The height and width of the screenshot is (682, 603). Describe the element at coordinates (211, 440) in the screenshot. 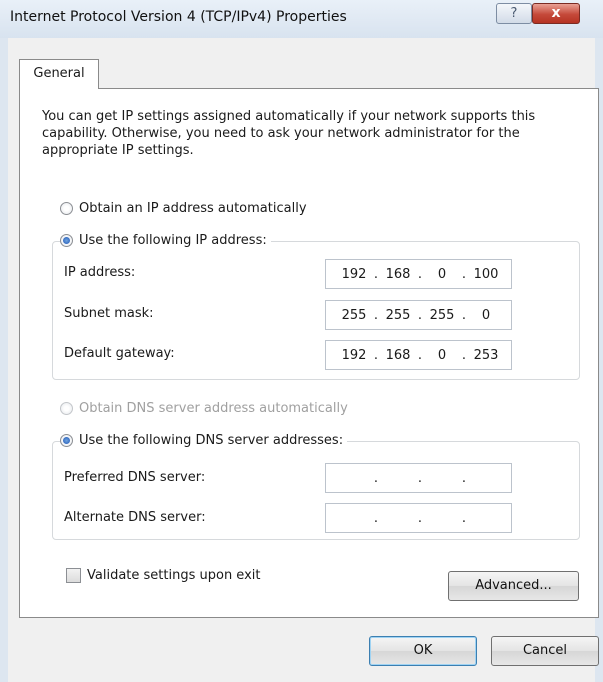

I see `use-following-dns-label: Use the following DNS server addresses:` at that location.